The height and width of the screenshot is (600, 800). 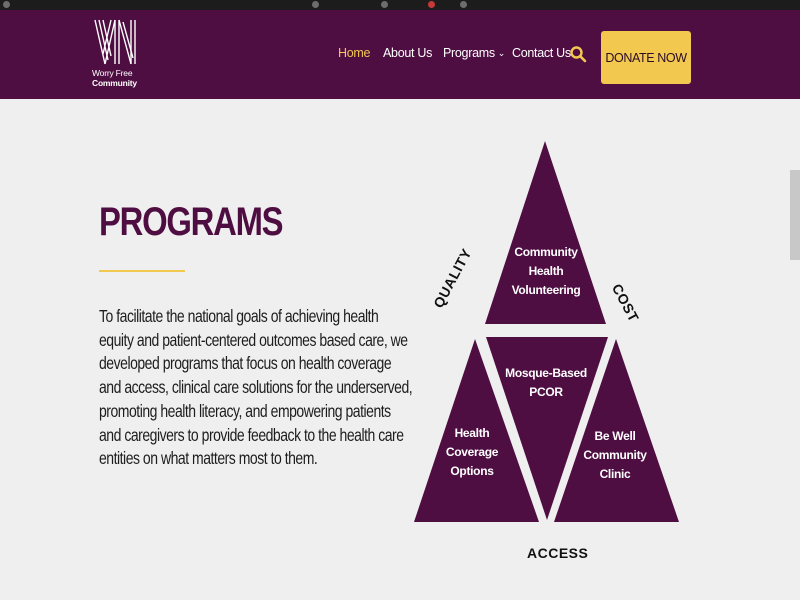 What do you see at coordinates (400, 5) in the screenshot?
I see `browser-top-strip` at bounding box center [400, 5].